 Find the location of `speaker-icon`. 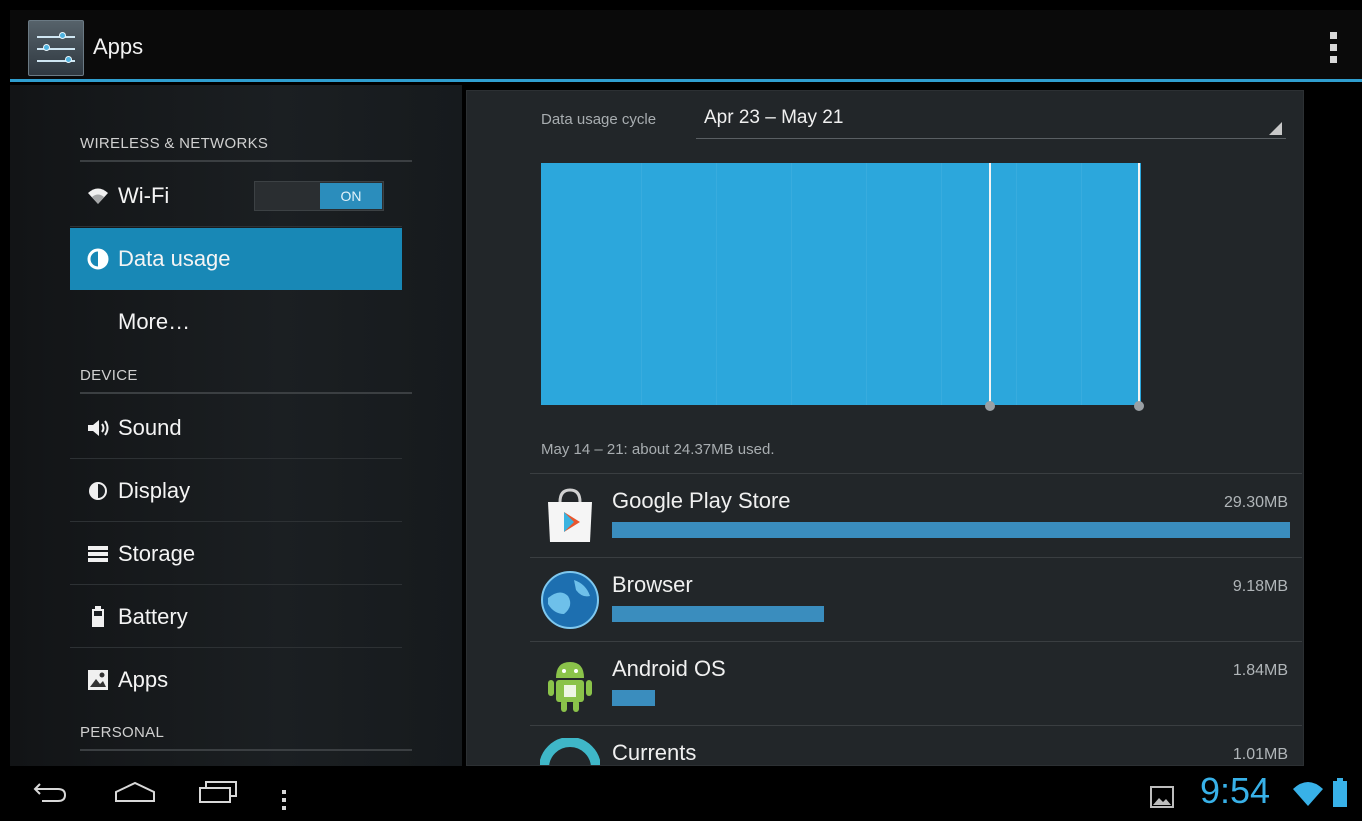

speaker-icon is located at coordinates (93, 428).